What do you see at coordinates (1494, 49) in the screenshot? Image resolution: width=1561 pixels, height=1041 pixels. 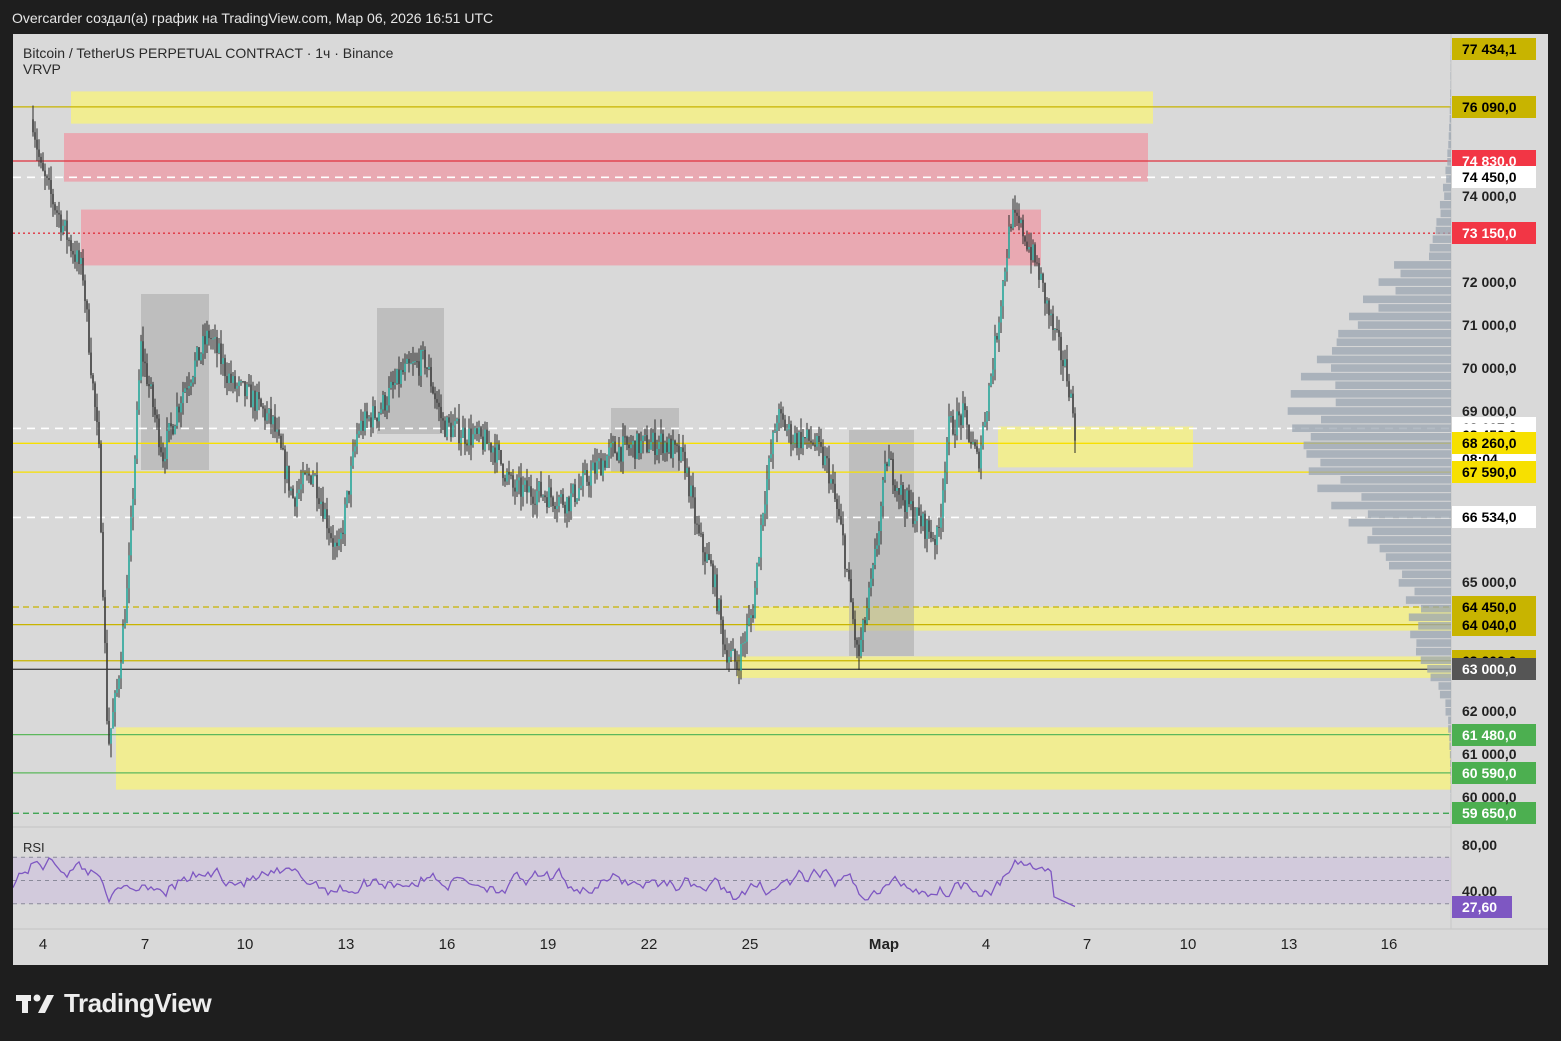 I see `price-label: 77 434,1` at bounding box center [1494, 49].